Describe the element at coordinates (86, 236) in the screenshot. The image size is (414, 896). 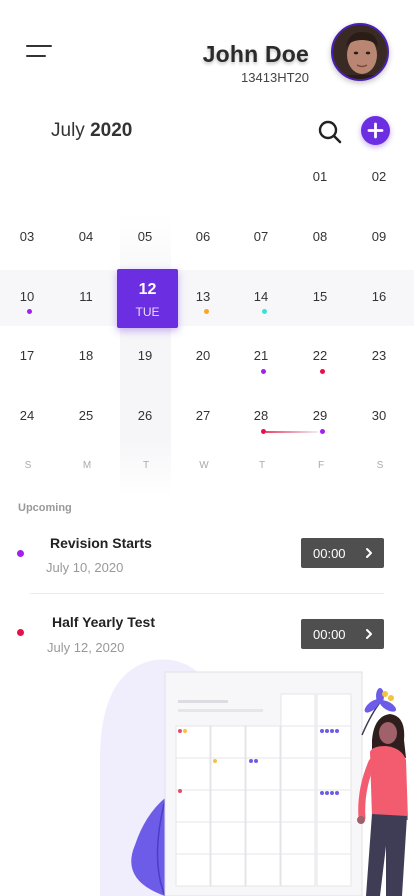
I see `calendar-day: 04` at that location.